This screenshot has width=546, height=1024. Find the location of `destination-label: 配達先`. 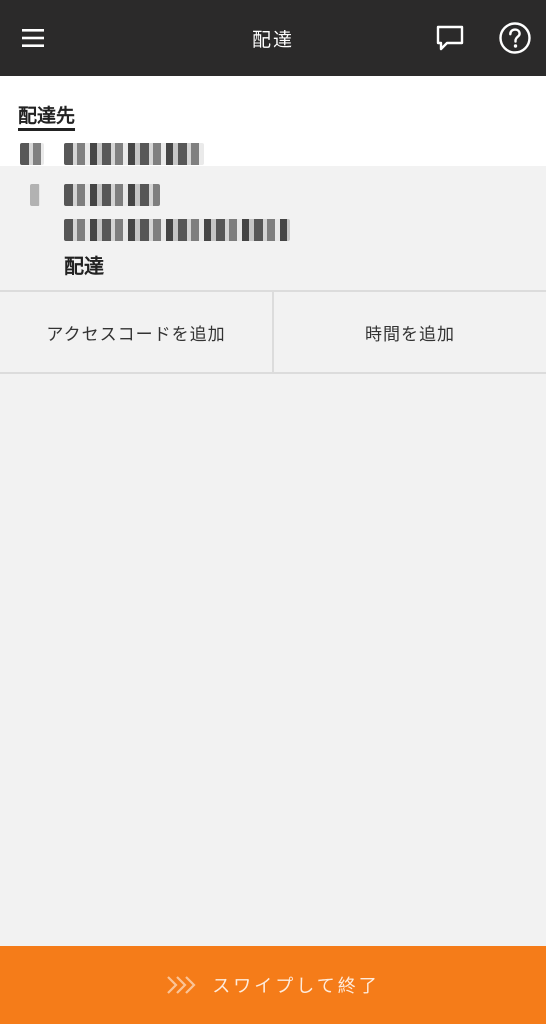

destination-label: 配達先 is located at coordinates (47, 116).